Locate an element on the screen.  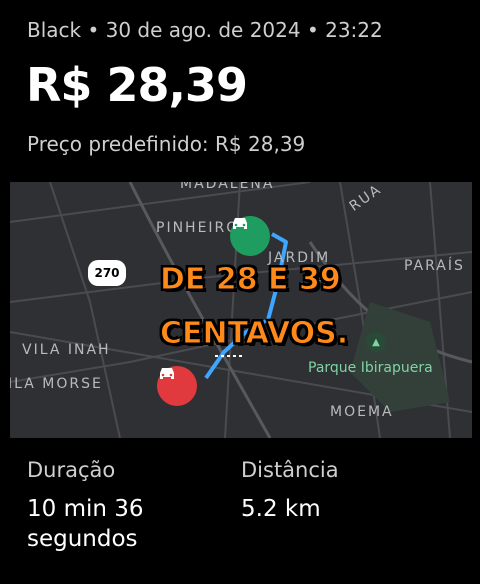
trip-meta: Black • 30 de ago. de 2024 • 23:22 is located at coordinates (205, 30).